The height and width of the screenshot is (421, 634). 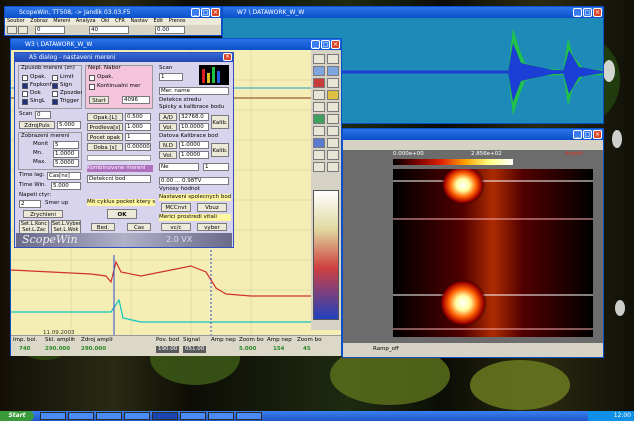 What do you see at coordinates (168, 155) in the screenshot?
I see `vol2-button: Vol.` at bounding box center [168, 155].